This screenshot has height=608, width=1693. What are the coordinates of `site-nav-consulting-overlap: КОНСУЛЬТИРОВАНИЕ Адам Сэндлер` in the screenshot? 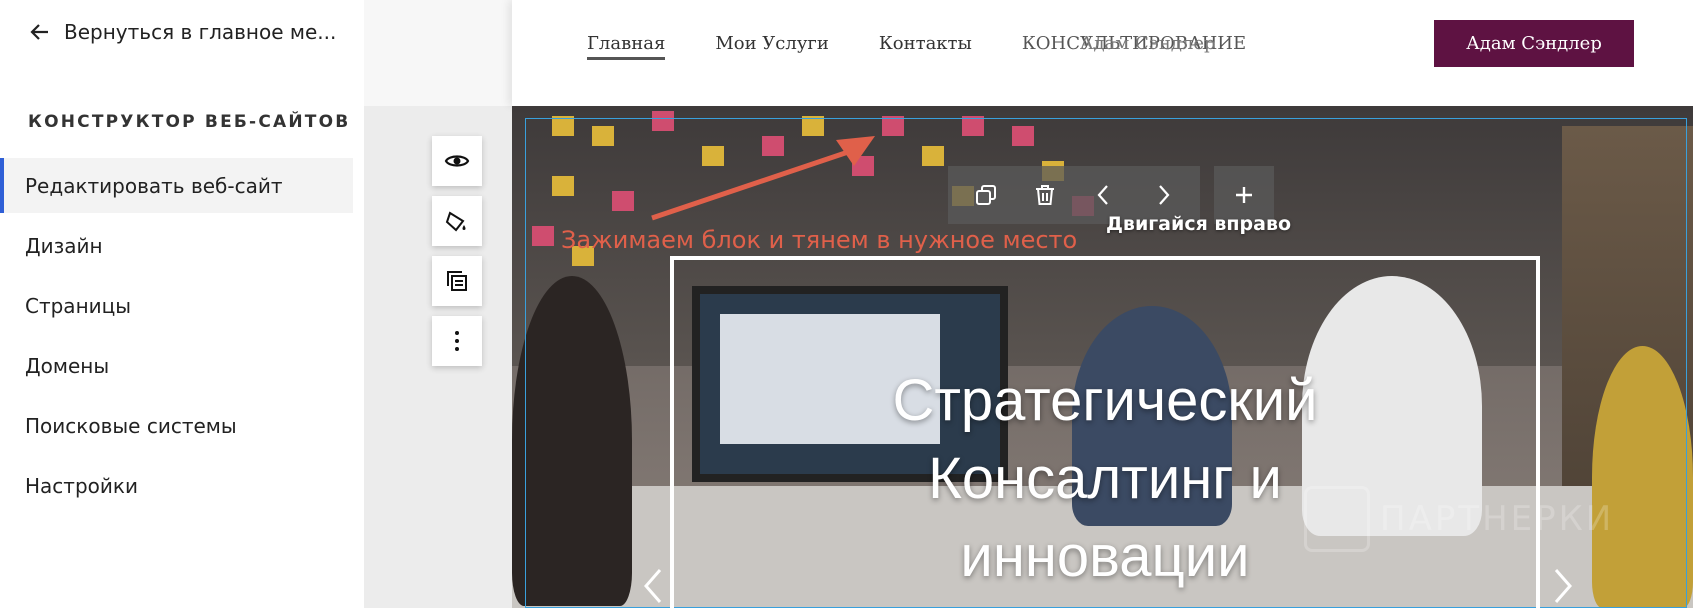 It's located at (1159, 46).